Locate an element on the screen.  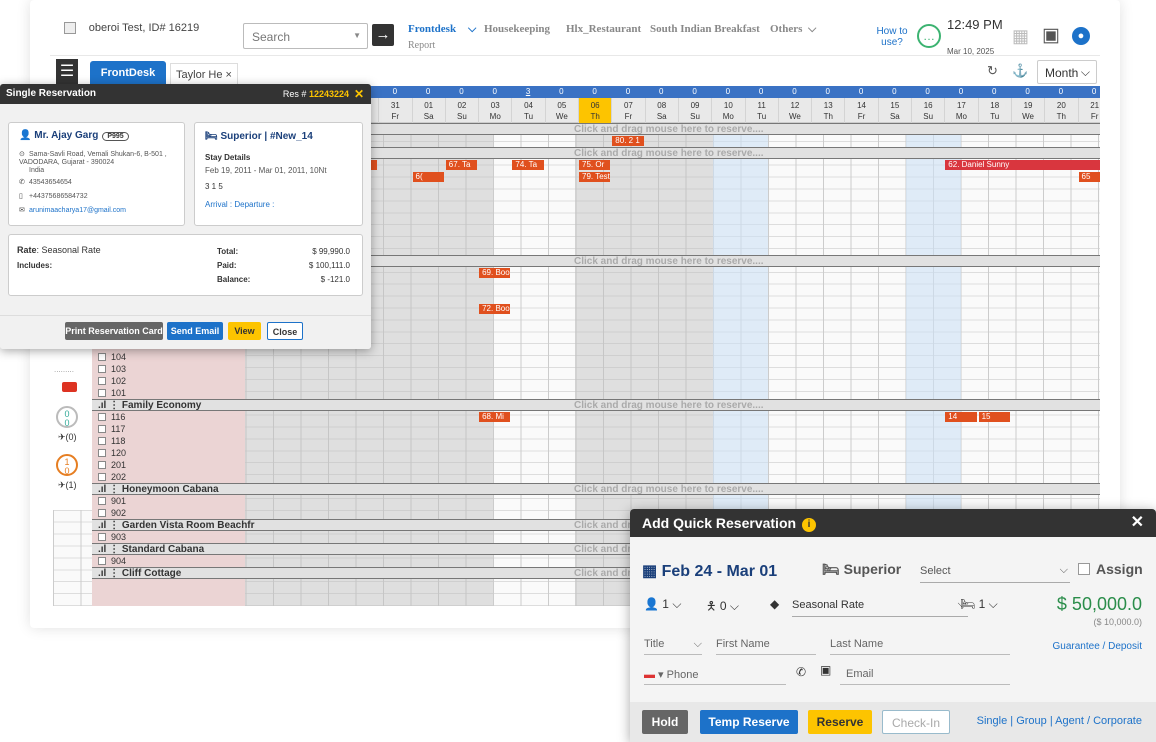
stay-dates: Feb 19, 2011 - Mar 01, 2011, 10Nt is located at coordinates (266, 170).